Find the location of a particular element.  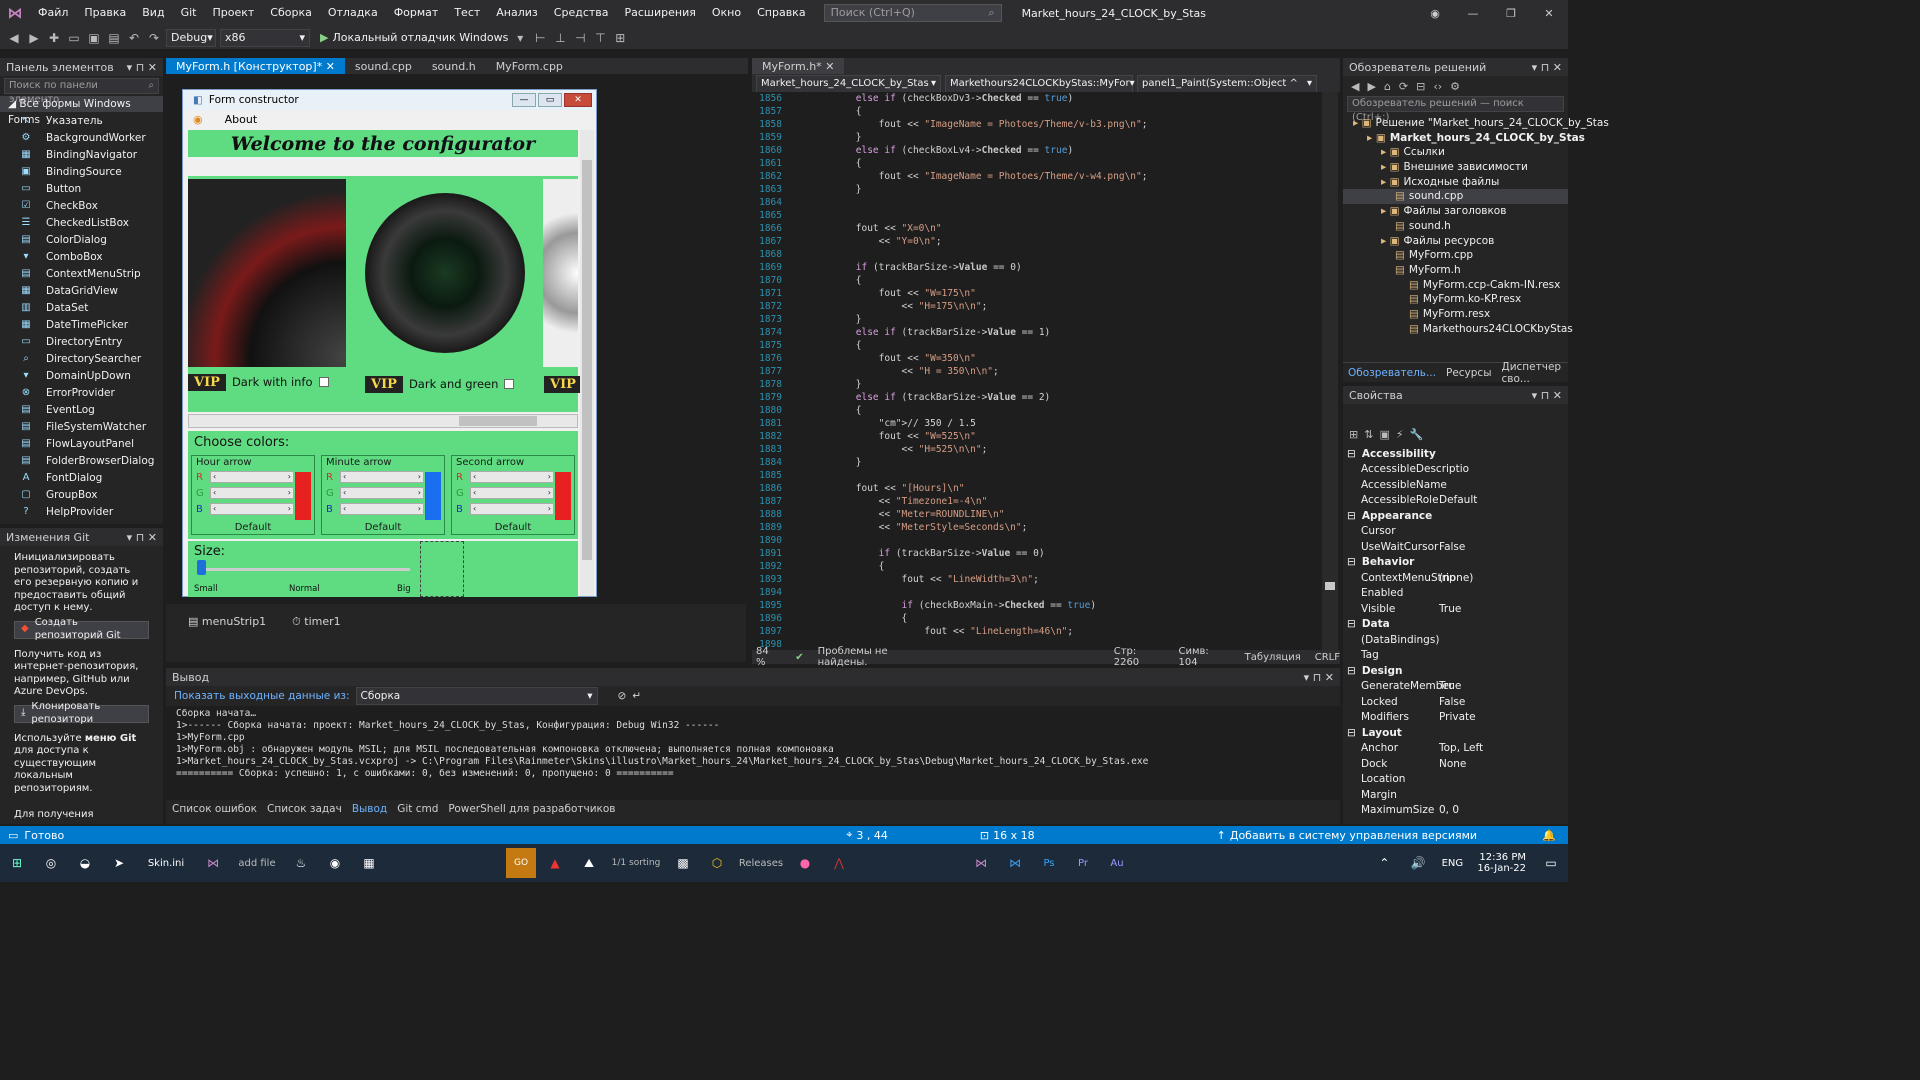

save-icon: ▣ is located at coordinates (94, 38).